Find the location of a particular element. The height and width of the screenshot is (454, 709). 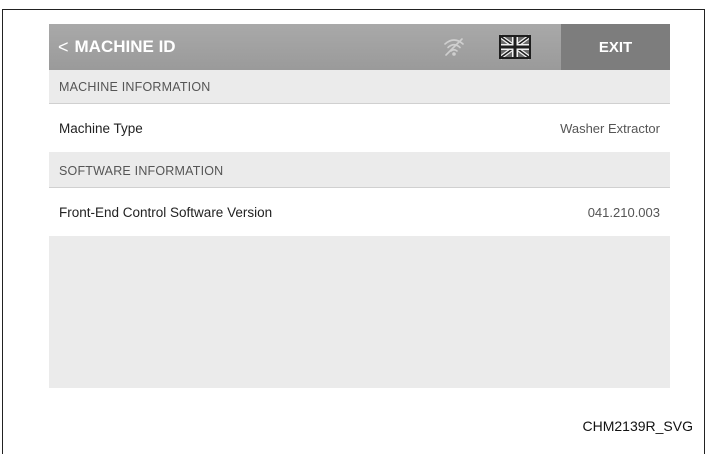

exit-button: EXIT is located at coordinates (615, 47).